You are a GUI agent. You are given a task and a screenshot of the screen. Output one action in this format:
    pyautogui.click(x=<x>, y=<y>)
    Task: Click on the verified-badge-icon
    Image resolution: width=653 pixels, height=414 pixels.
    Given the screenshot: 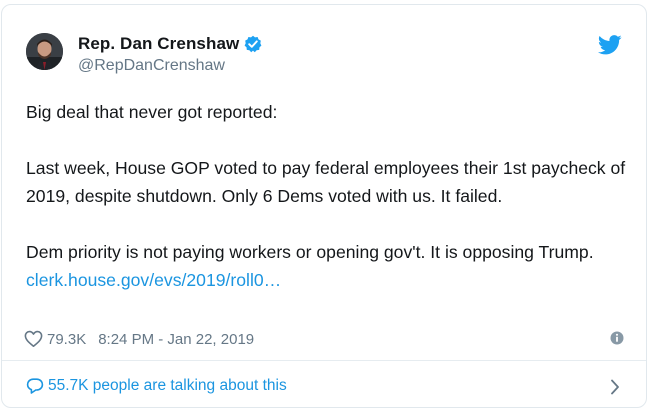 What is the action you would take?
    pyautogui.click(x=253, y=44)
    